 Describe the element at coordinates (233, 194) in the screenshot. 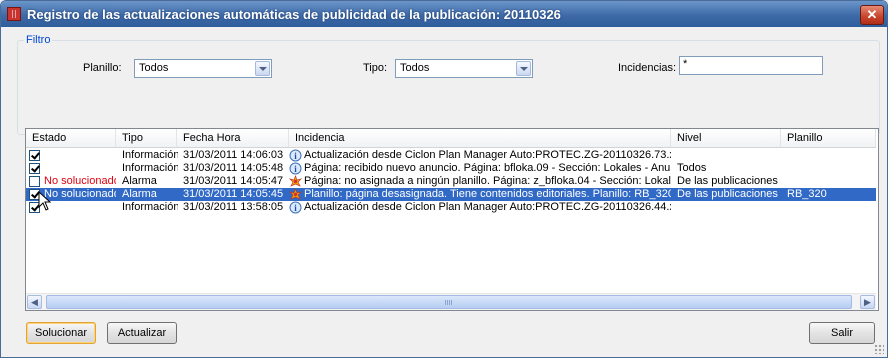

I see `row-fecha: 31/03/2011 14:05:45` at that location.